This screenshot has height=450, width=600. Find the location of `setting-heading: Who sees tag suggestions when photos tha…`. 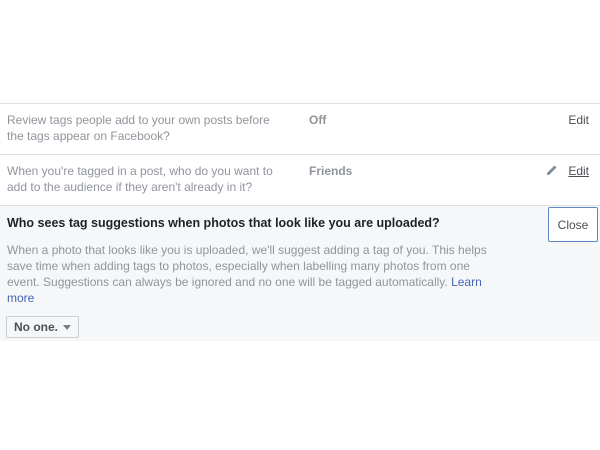

setting-heading: Who sees tag suggestions when photos tha… is located at coordinates (223, 223).